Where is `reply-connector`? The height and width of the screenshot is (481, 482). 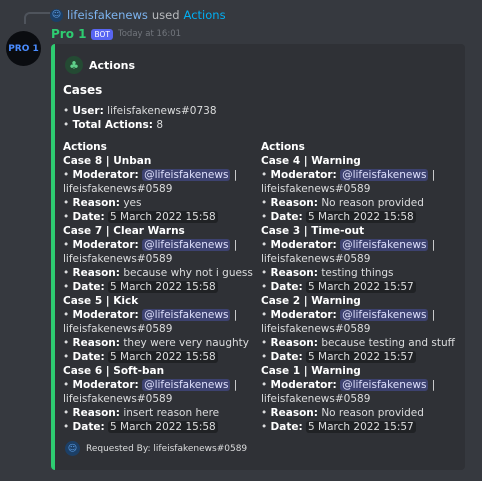
reply-connector is located at coordinates (37, 18).